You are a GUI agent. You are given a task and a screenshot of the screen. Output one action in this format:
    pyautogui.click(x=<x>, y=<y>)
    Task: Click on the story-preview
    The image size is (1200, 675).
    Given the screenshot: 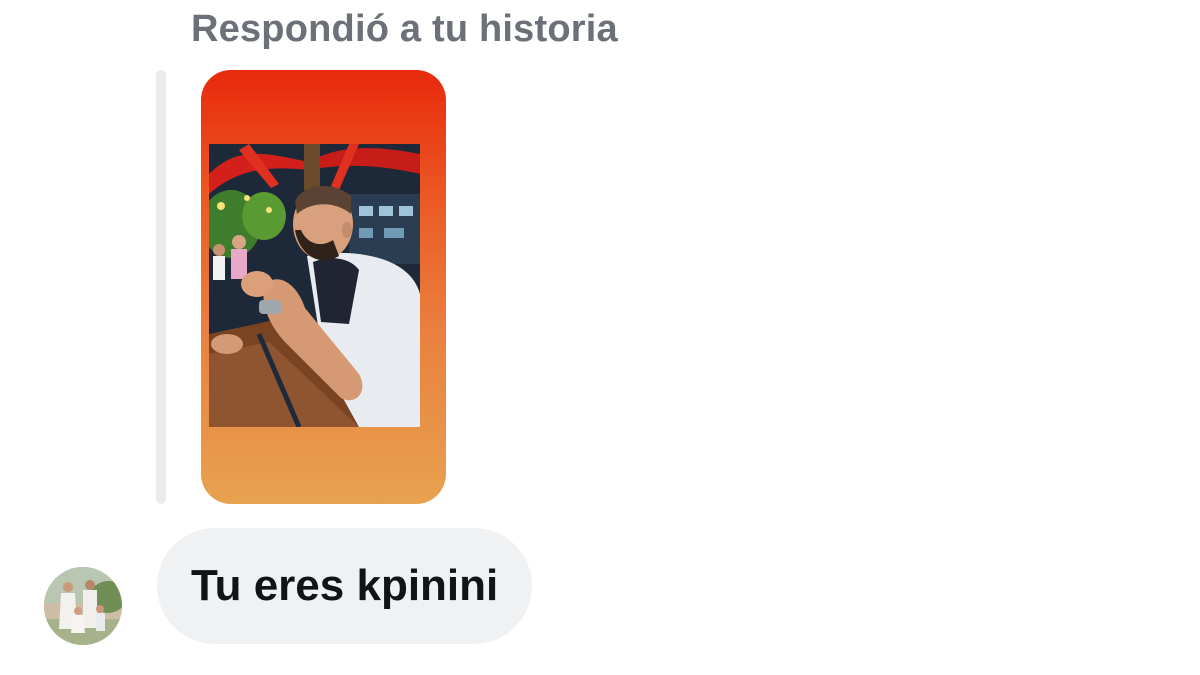 What is the action you would take?
    pyautogui.click(x=323, y=287)
    